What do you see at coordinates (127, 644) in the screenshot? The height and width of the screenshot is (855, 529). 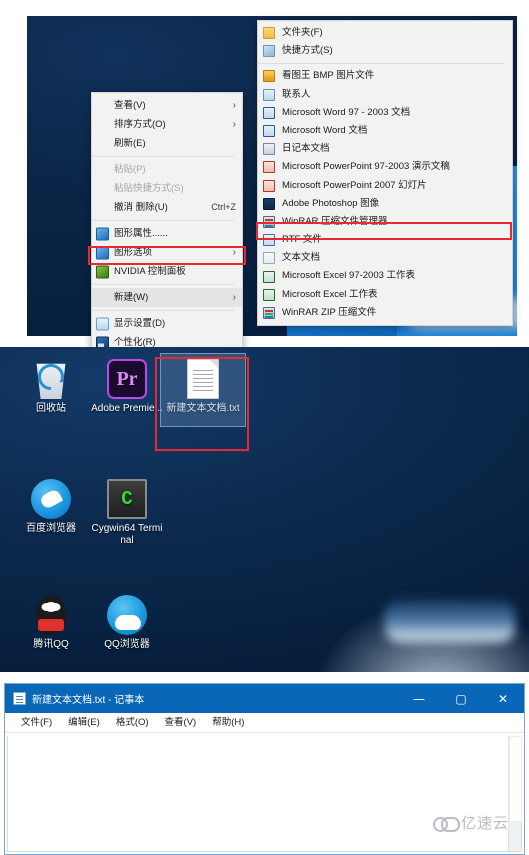 I see `icon-label: QQ浏览器` at bounding box center [127, 644].